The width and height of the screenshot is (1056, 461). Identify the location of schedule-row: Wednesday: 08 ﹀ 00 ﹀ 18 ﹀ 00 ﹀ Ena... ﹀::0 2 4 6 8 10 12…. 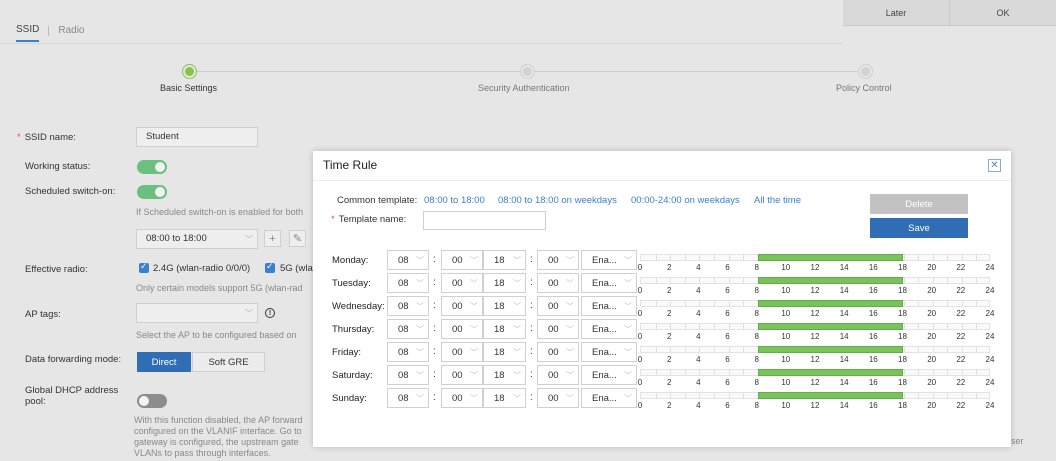
(662, 307).